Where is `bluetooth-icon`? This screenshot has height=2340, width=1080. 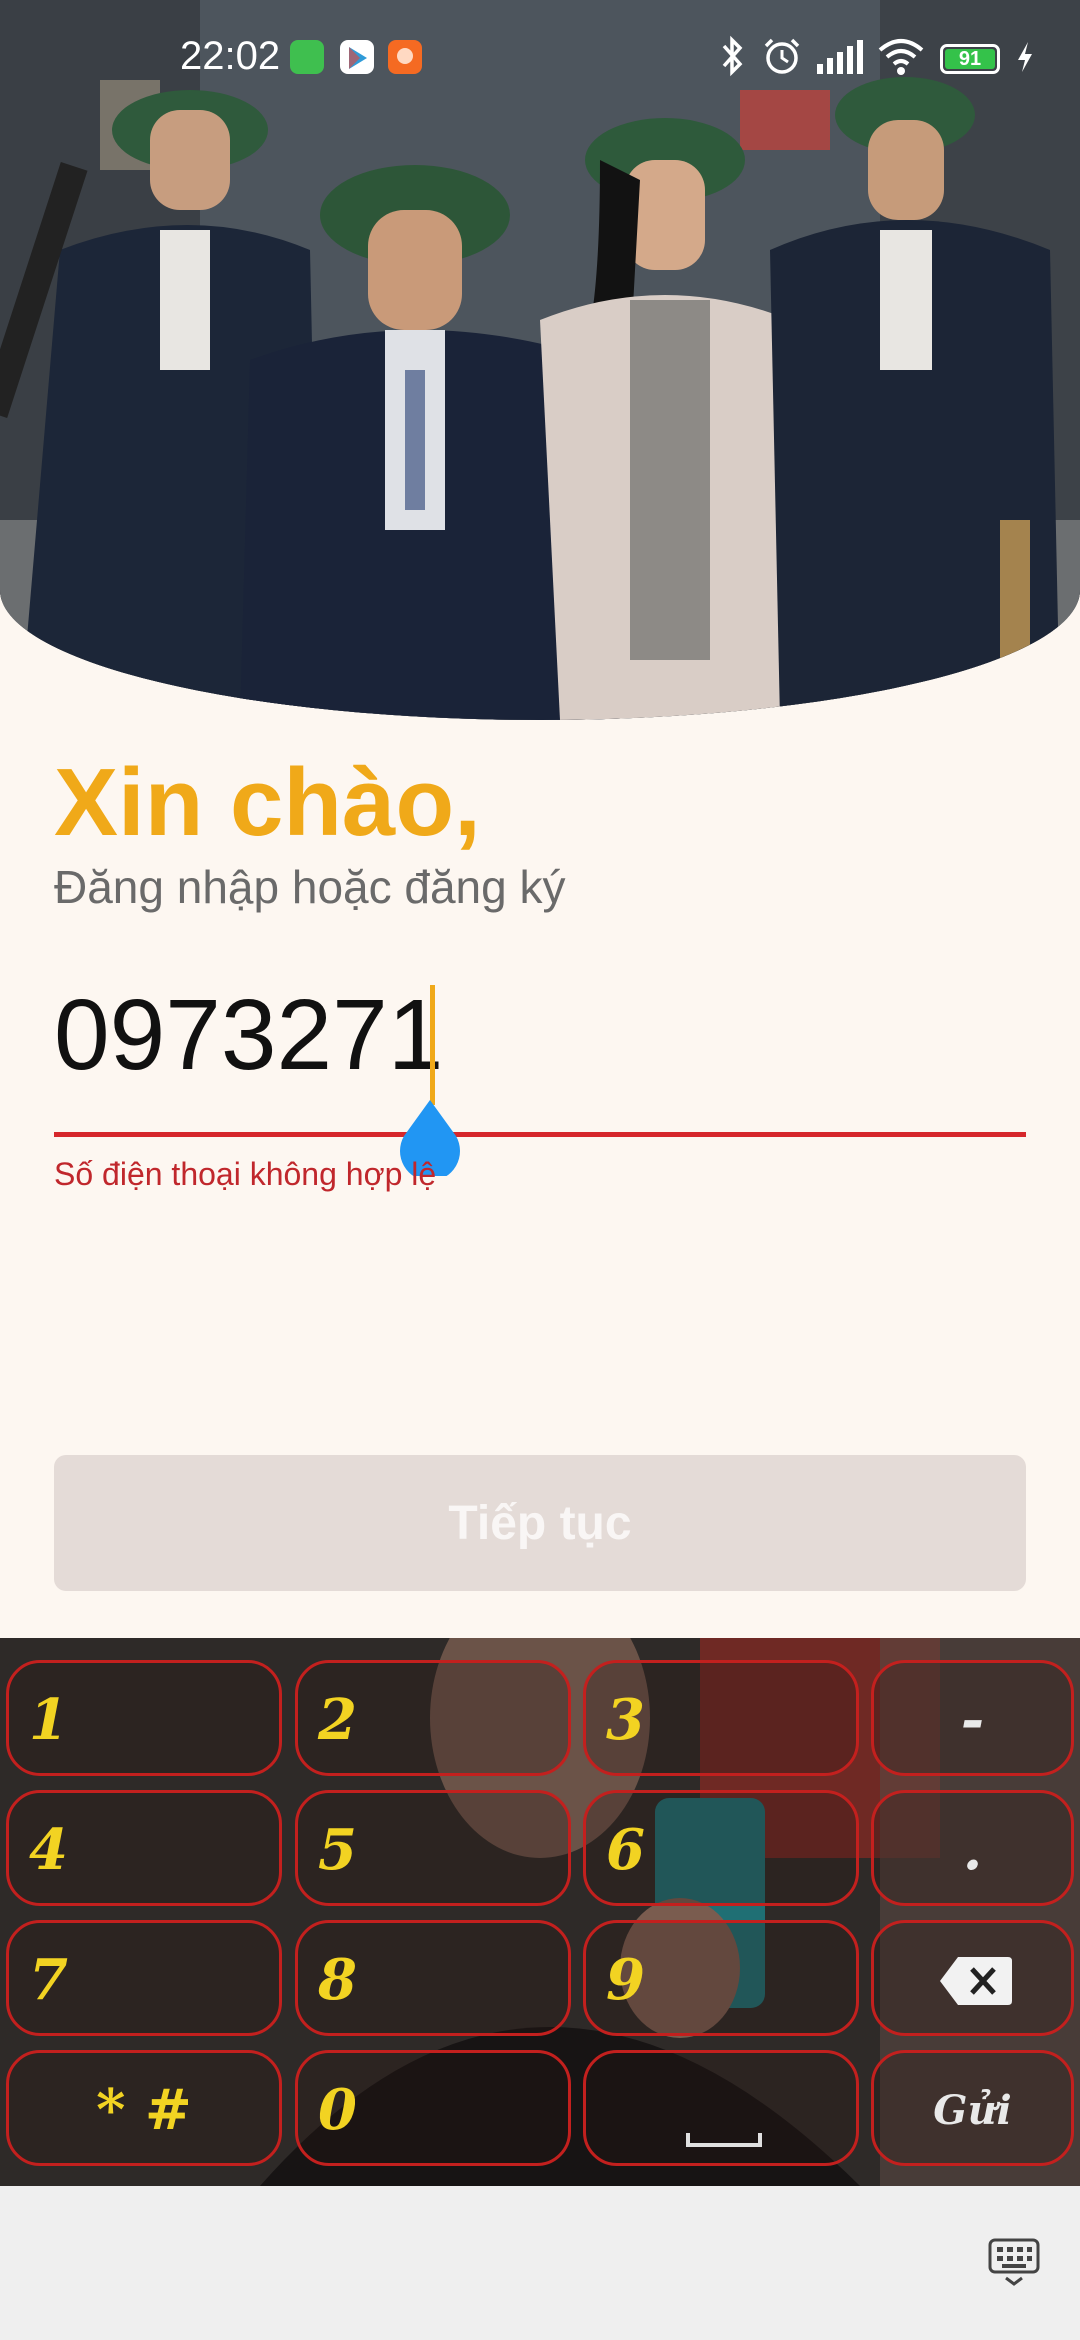 bluetooth-icon is located at coordinates (732, 56).